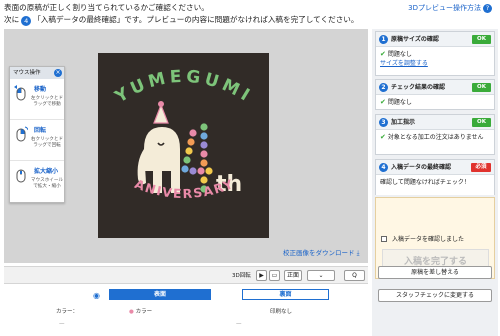 This screenshot has width=500, height=336. I want to click on replace-artwork-button: 原稿を差し替える, so click(435, 272).